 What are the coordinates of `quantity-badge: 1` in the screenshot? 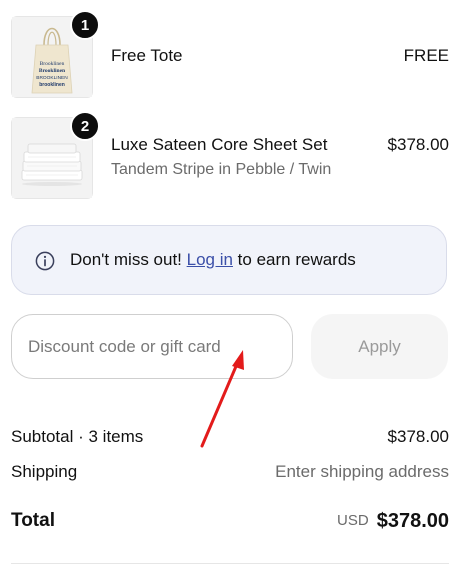 It's located at (85, 25).